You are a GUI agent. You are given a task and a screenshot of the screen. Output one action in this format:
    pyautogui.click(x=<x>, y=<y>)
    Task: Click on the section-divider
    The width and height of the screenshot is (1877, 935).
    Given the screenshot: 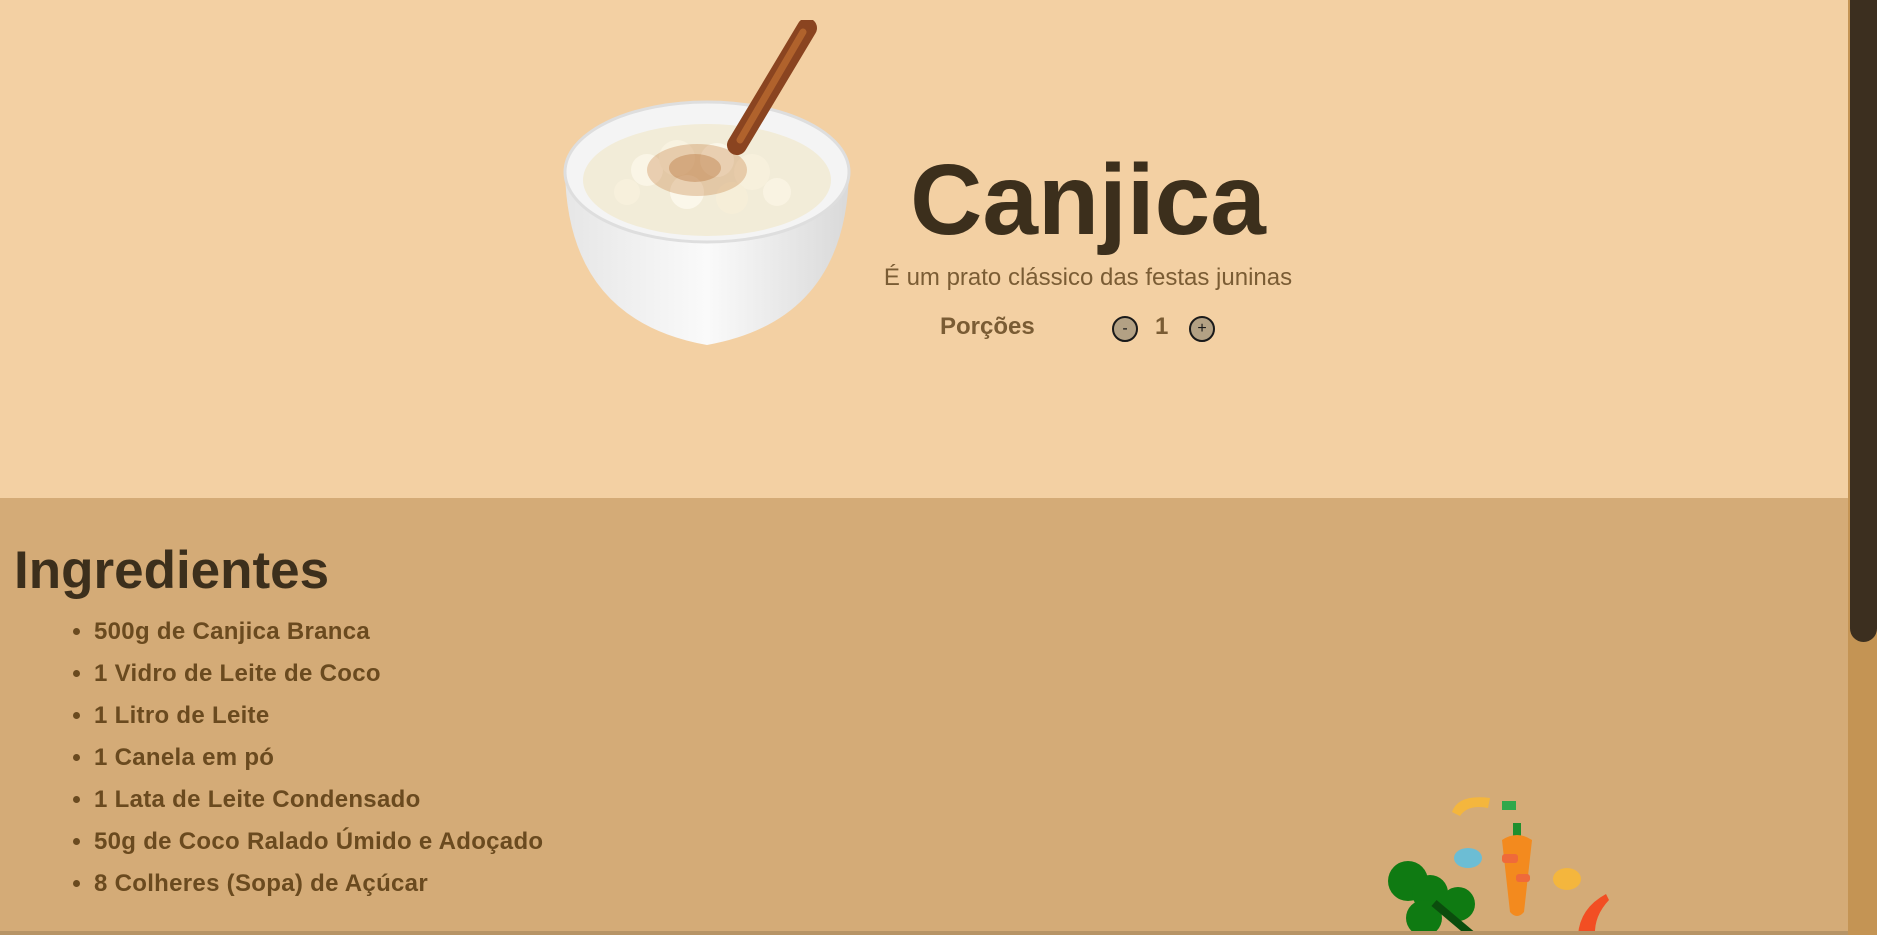 What is the action you would take?
    pyautogui.click(x=924, y=933)
    